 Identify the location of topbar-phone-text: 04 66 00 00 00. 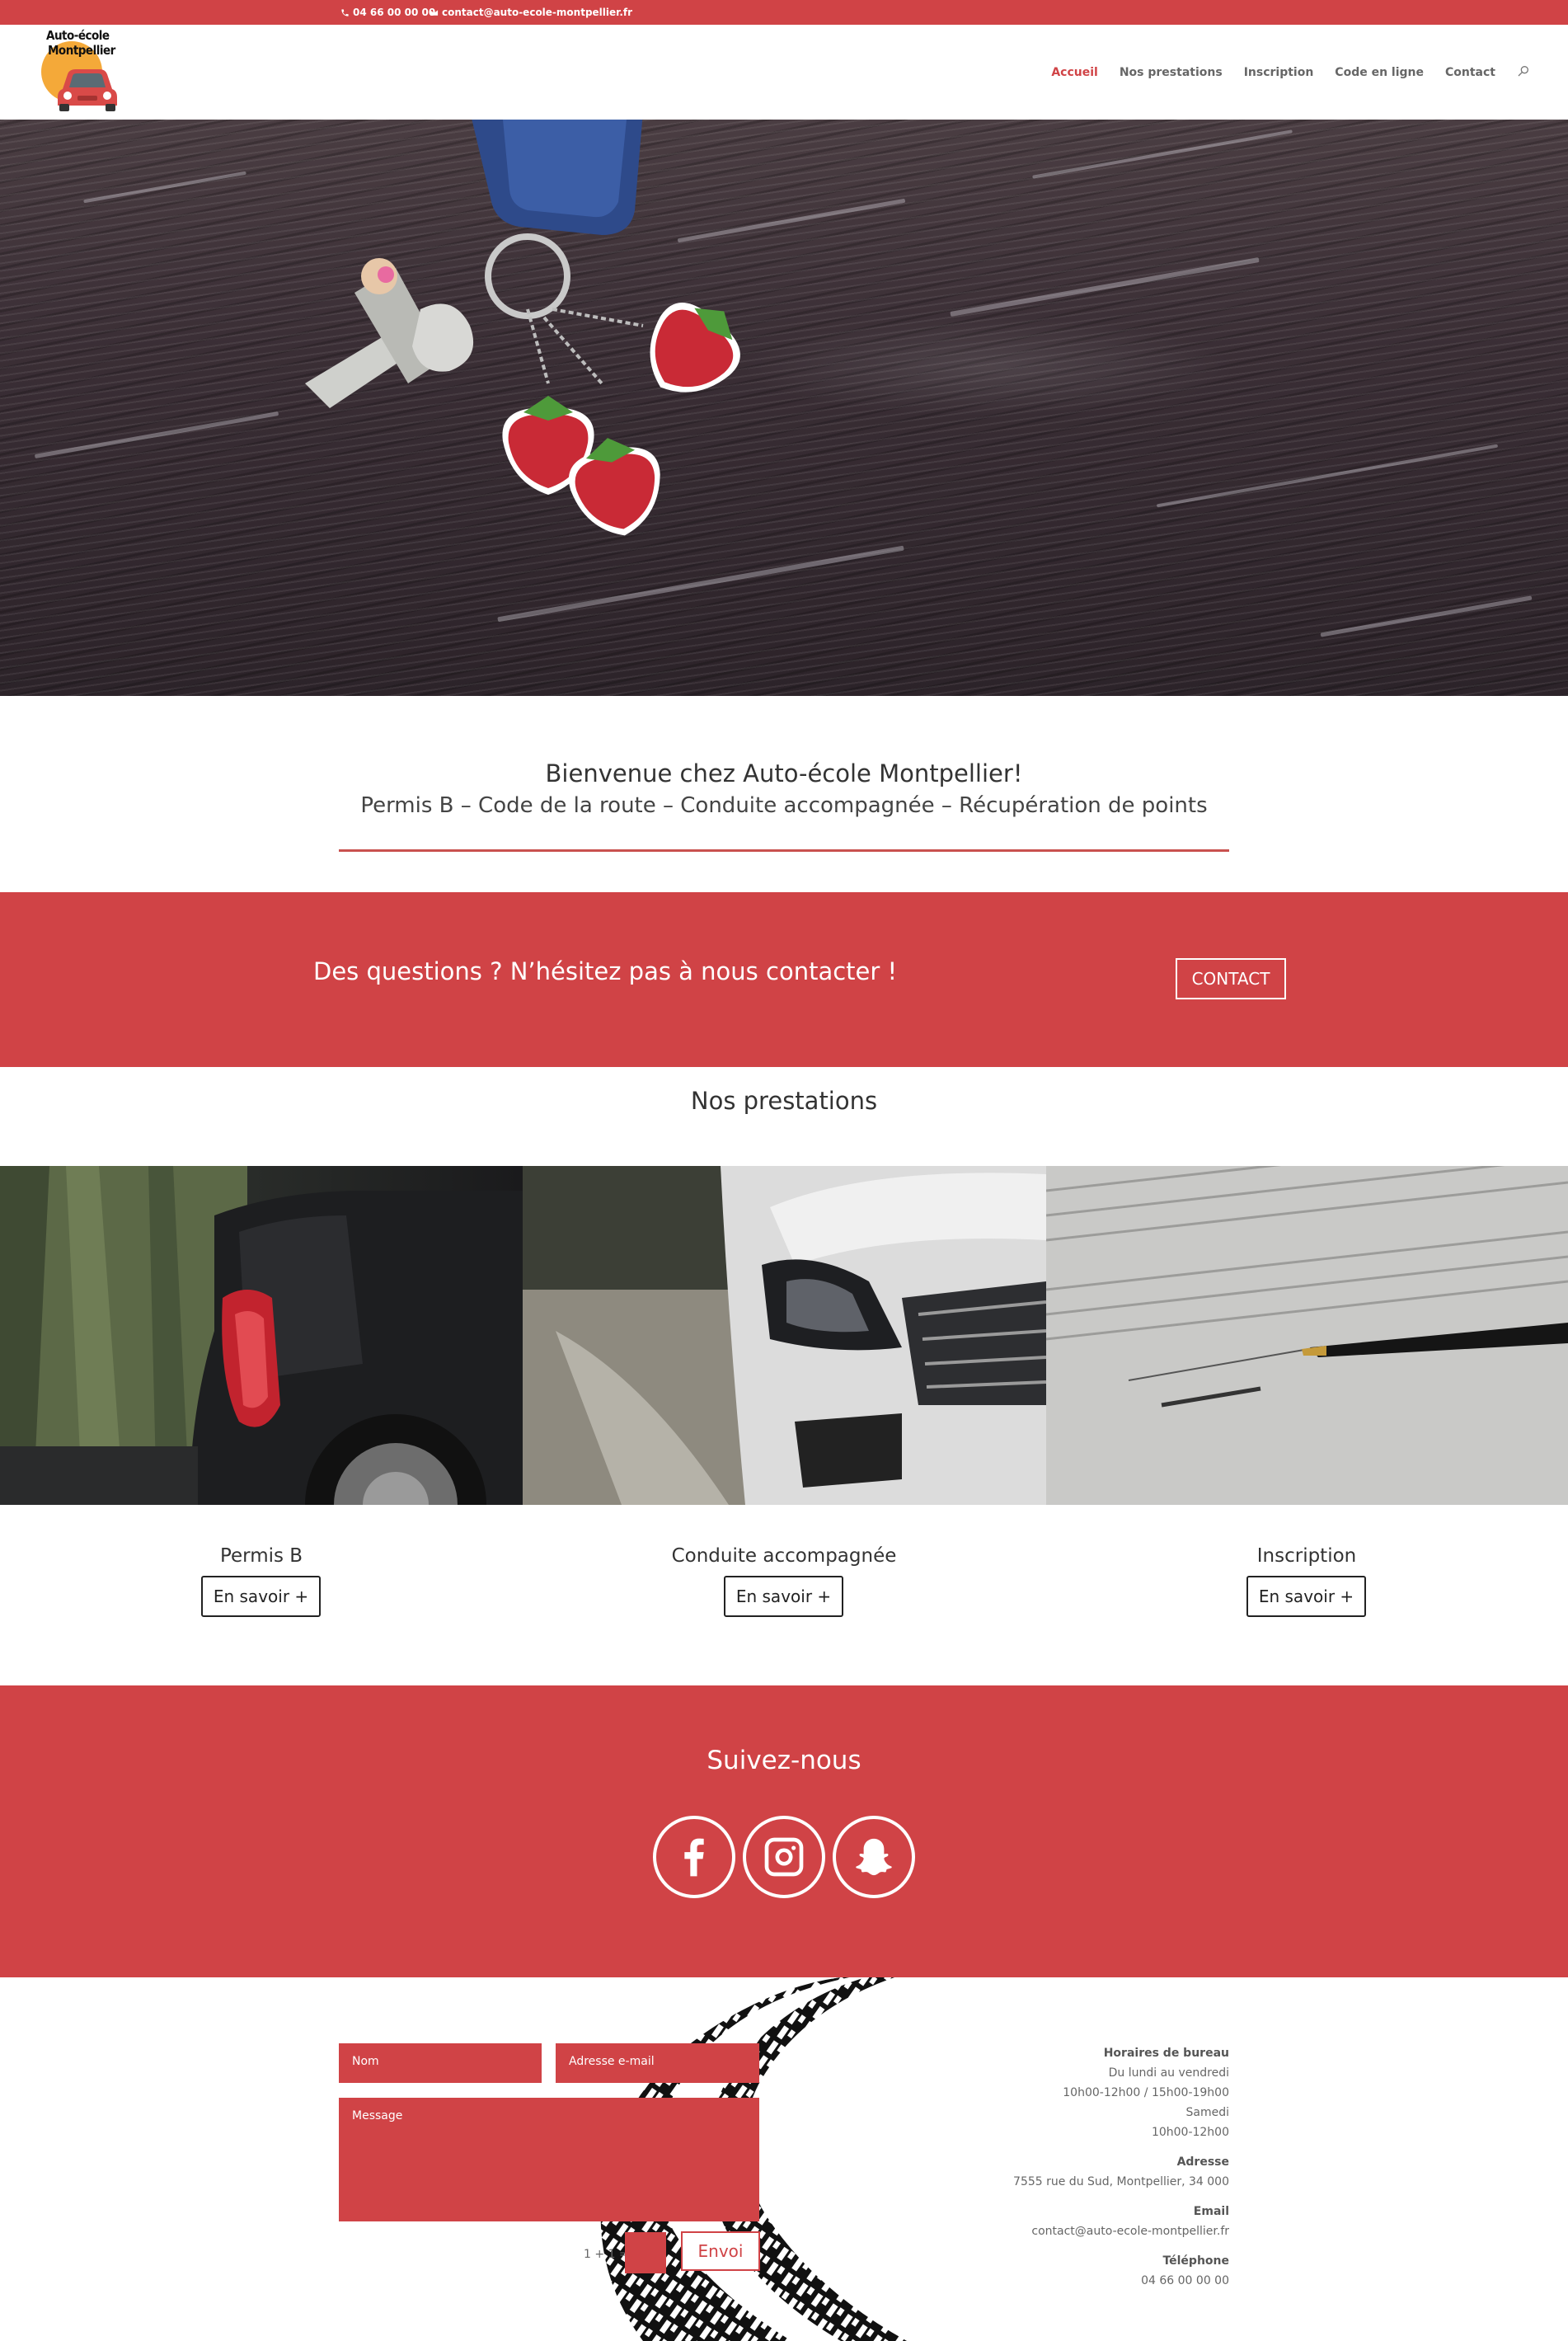
(394, 12).